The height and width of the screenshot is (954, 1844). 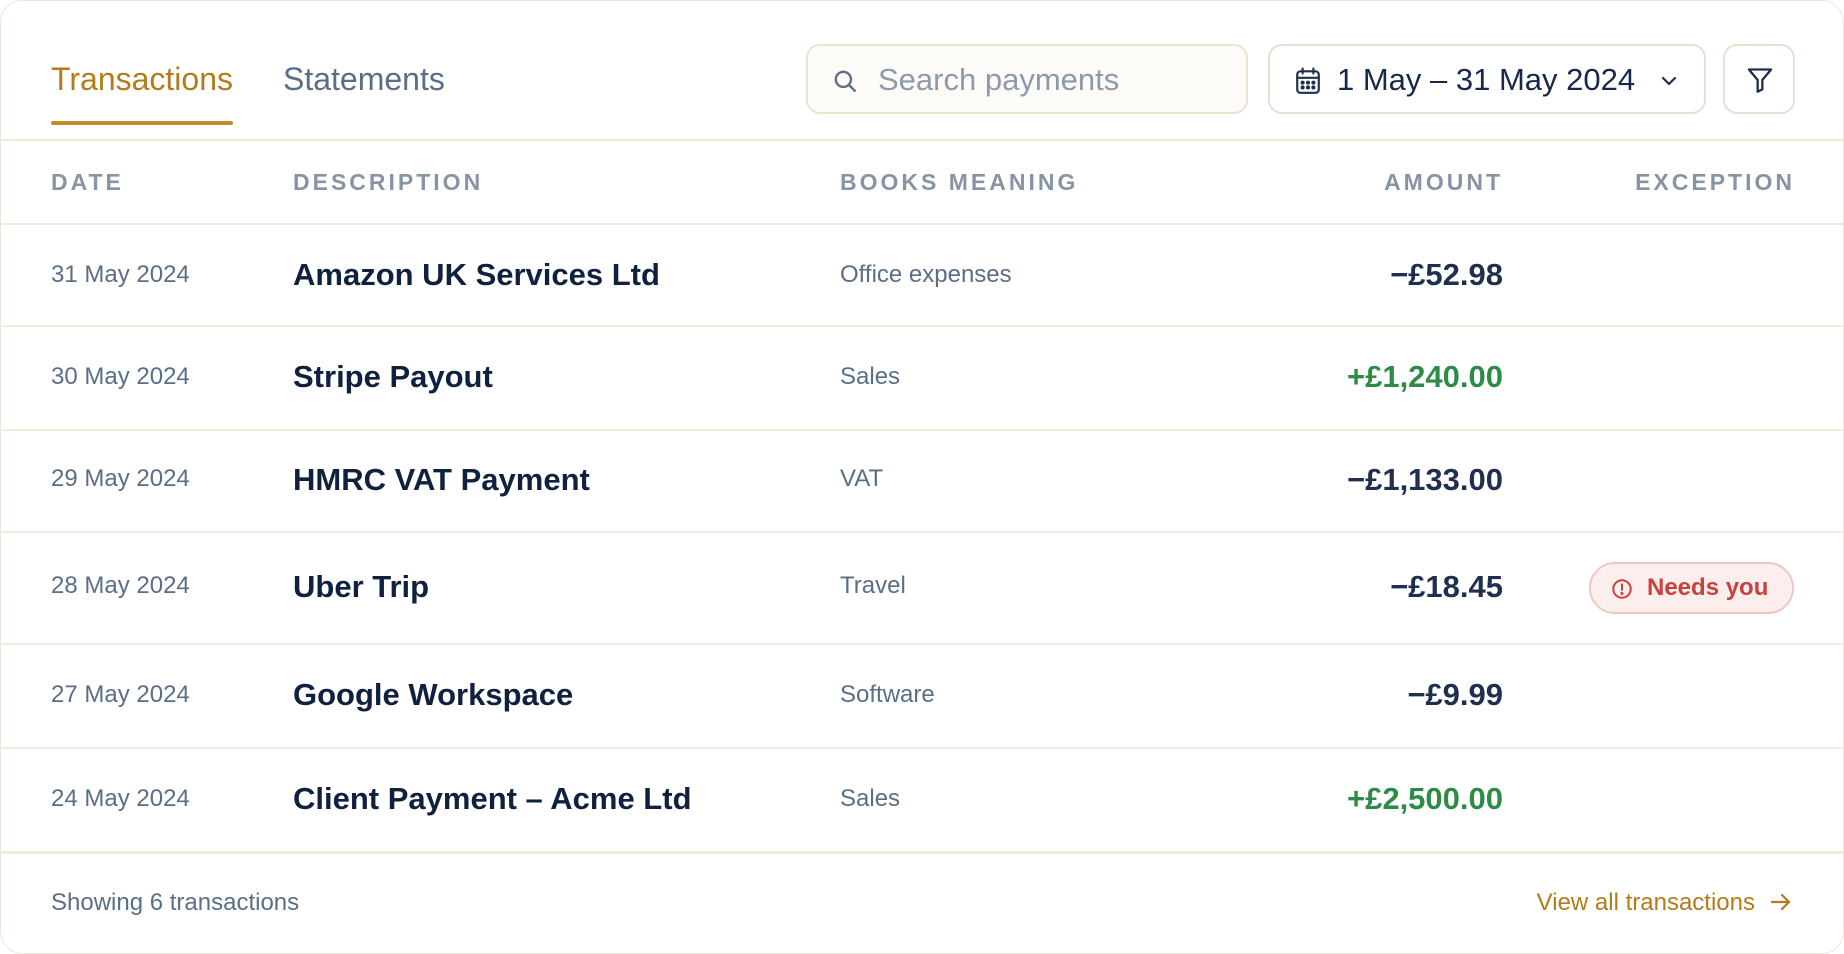 I want to click on transaction-description: Stripe Payout, so click(x=393, y=376).